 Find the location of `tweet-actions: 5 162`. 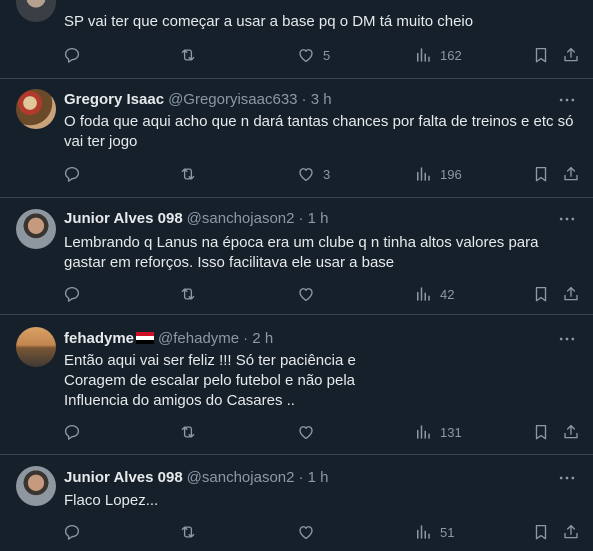

tweet-actions: 5 162 is located at coordinates (296, 55).